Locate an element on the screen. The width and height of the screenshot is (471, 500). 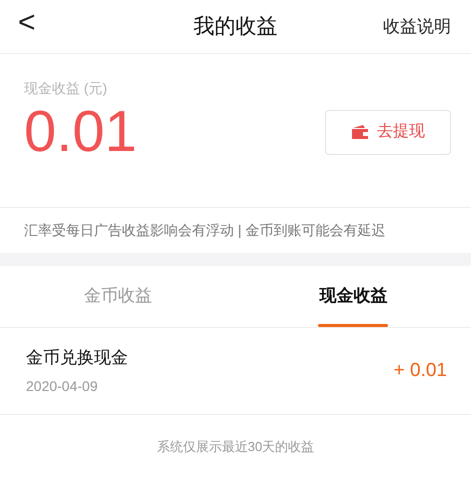
record-title: 金币兑换现金 is located at coordinates (77, 357).